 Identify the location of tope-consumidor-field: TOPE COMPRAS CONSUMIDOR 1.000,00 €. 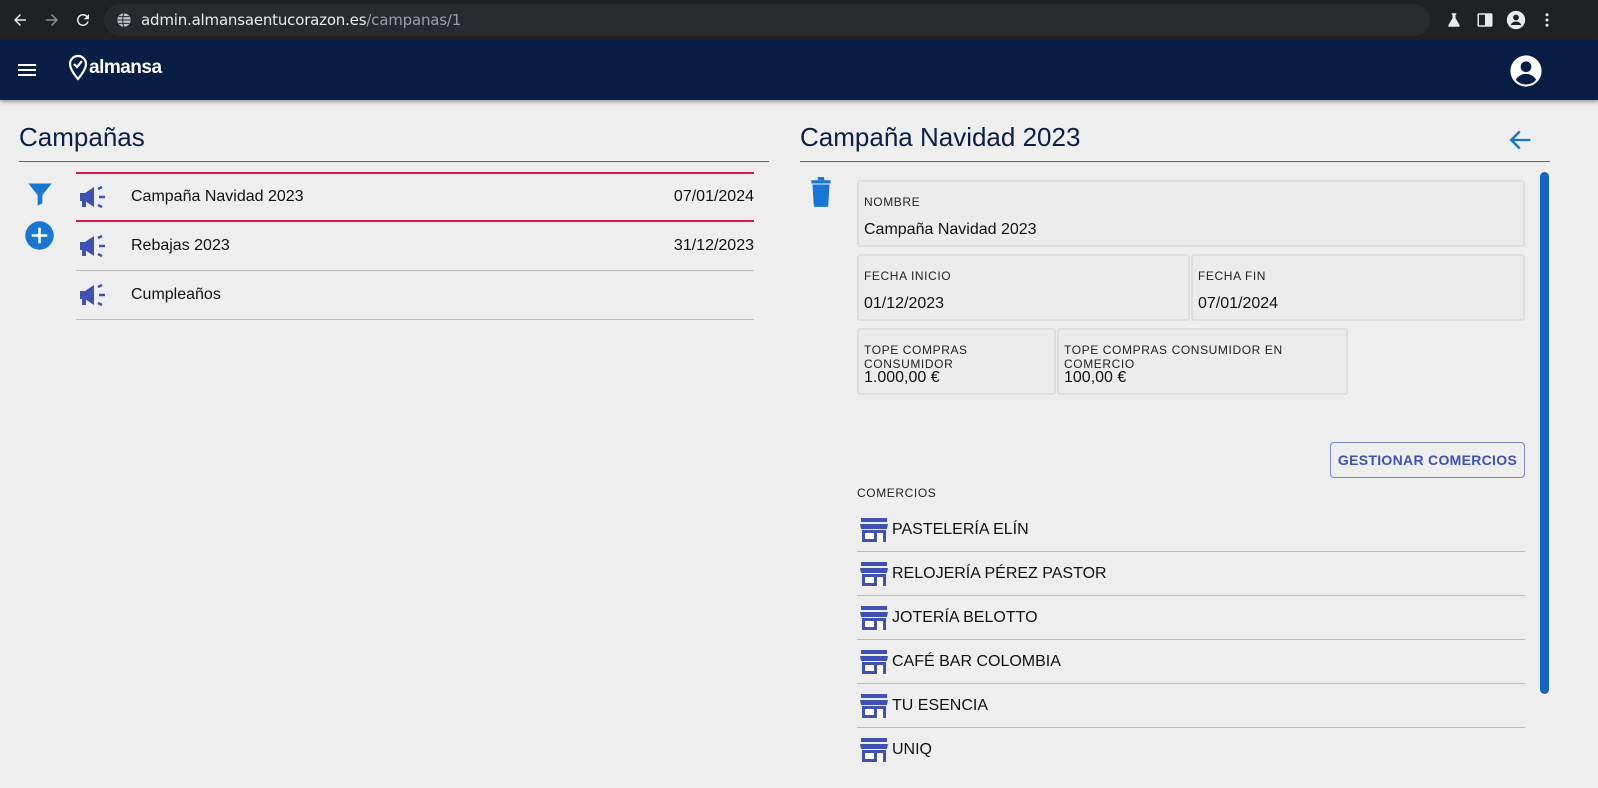
(956, 361).